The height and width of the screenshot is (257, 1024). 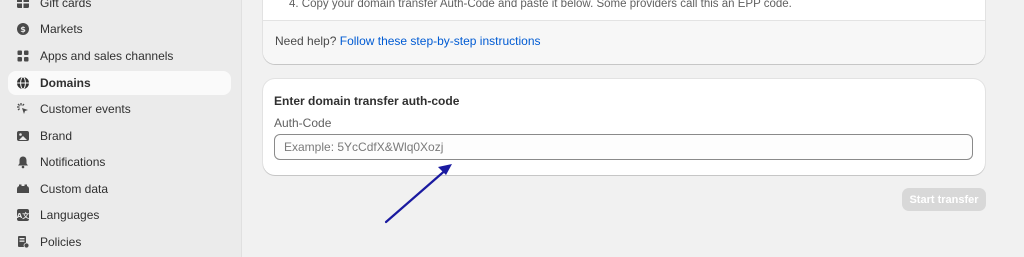 What do you see at coordinates (23, 83) in the screenshot?
I see `globe-icon` at bounding box center [23, 83].